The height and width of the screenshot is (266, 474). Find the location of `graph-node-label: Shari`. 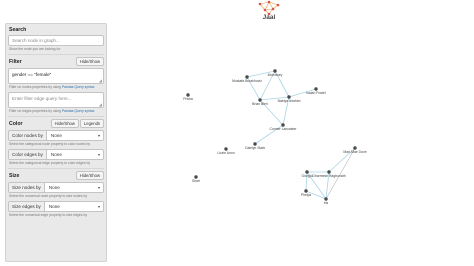

graph-node-label: Shari is located at coordinates (196, 181).